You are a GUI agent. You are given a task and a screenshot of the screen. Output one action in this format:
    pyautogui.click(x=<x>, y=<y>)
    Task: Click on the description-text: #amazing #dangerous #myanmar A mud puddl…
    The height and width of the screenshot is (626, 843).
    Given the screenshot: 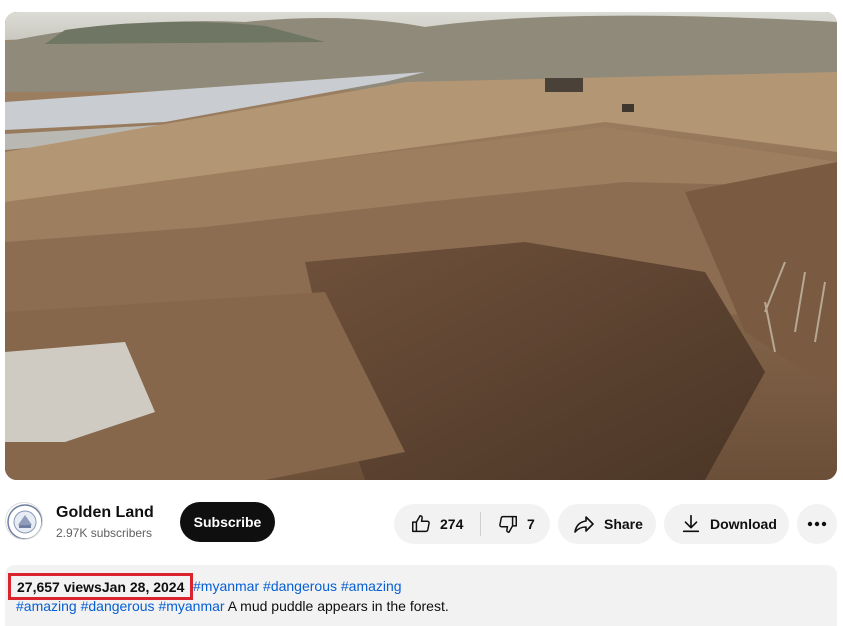 What is the action you would take?
    pyautogui.click(x=232, y=606)
    